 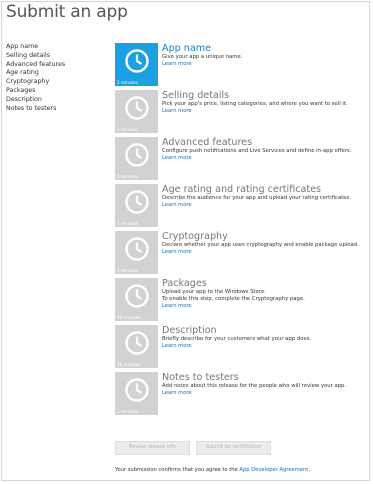 What do you see at coordinates (152, 448) in the screenshot?
I see `review-release-info-button: Review release info` at bounding box center [152, 448].